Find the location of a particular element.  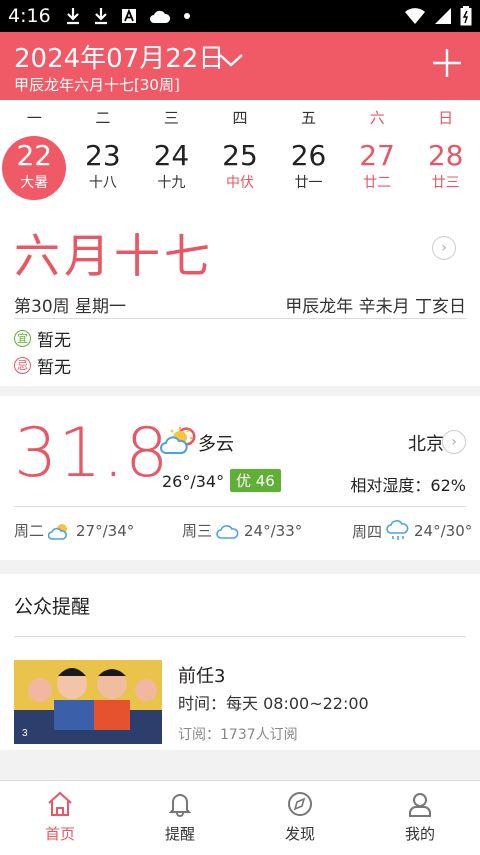

home-icon is located at coordinates (60, 803).